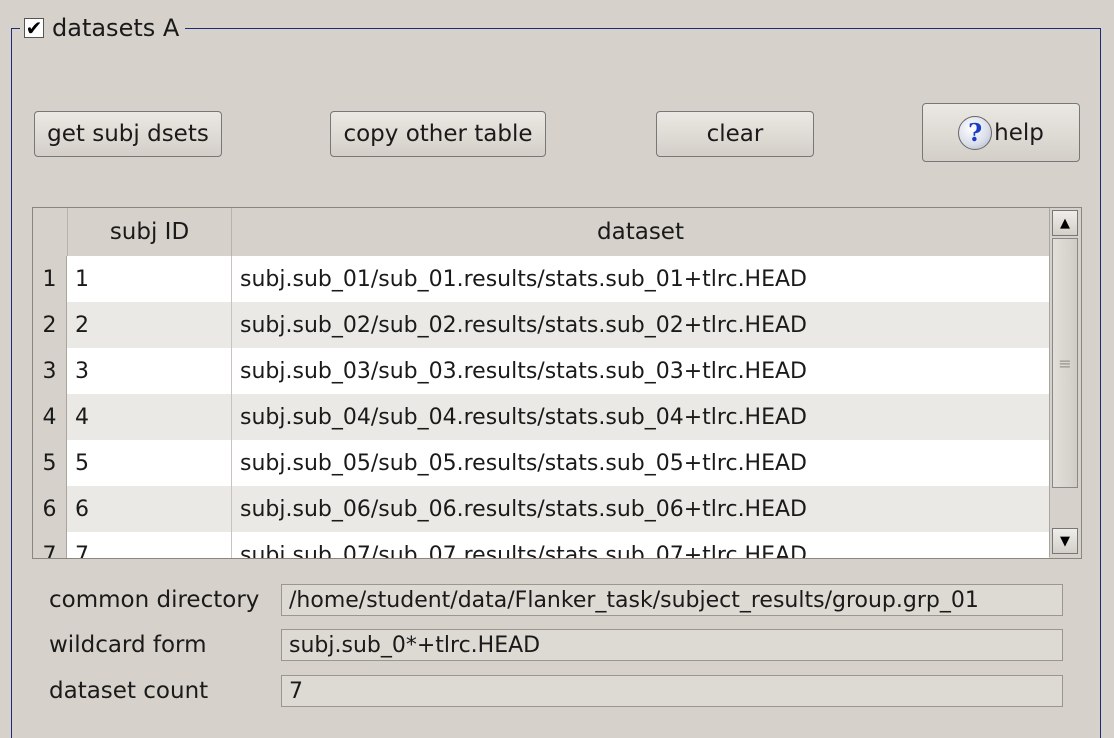 The image size is (1114, 738). Describe the element at coordinates (149, 463) in the screenshot. I see `subj-id-cell: 5` at that location.